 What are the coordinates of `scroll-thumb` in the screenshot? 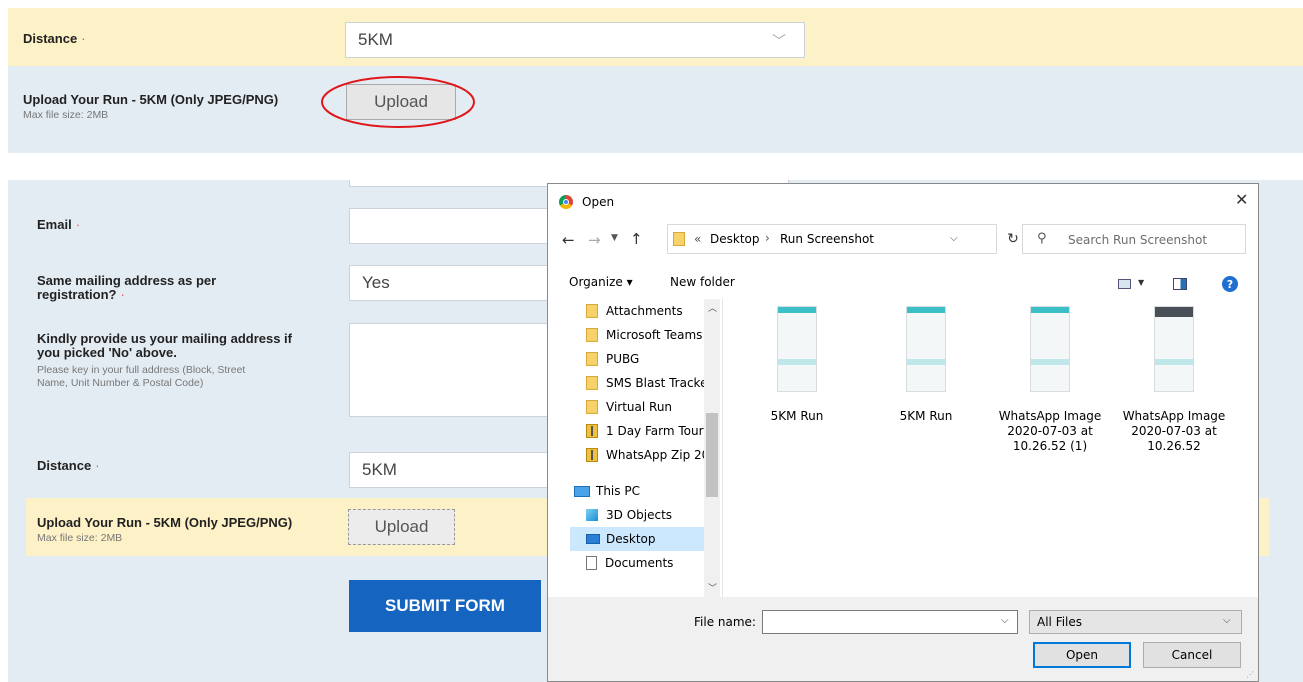 It's located at (712, 455).